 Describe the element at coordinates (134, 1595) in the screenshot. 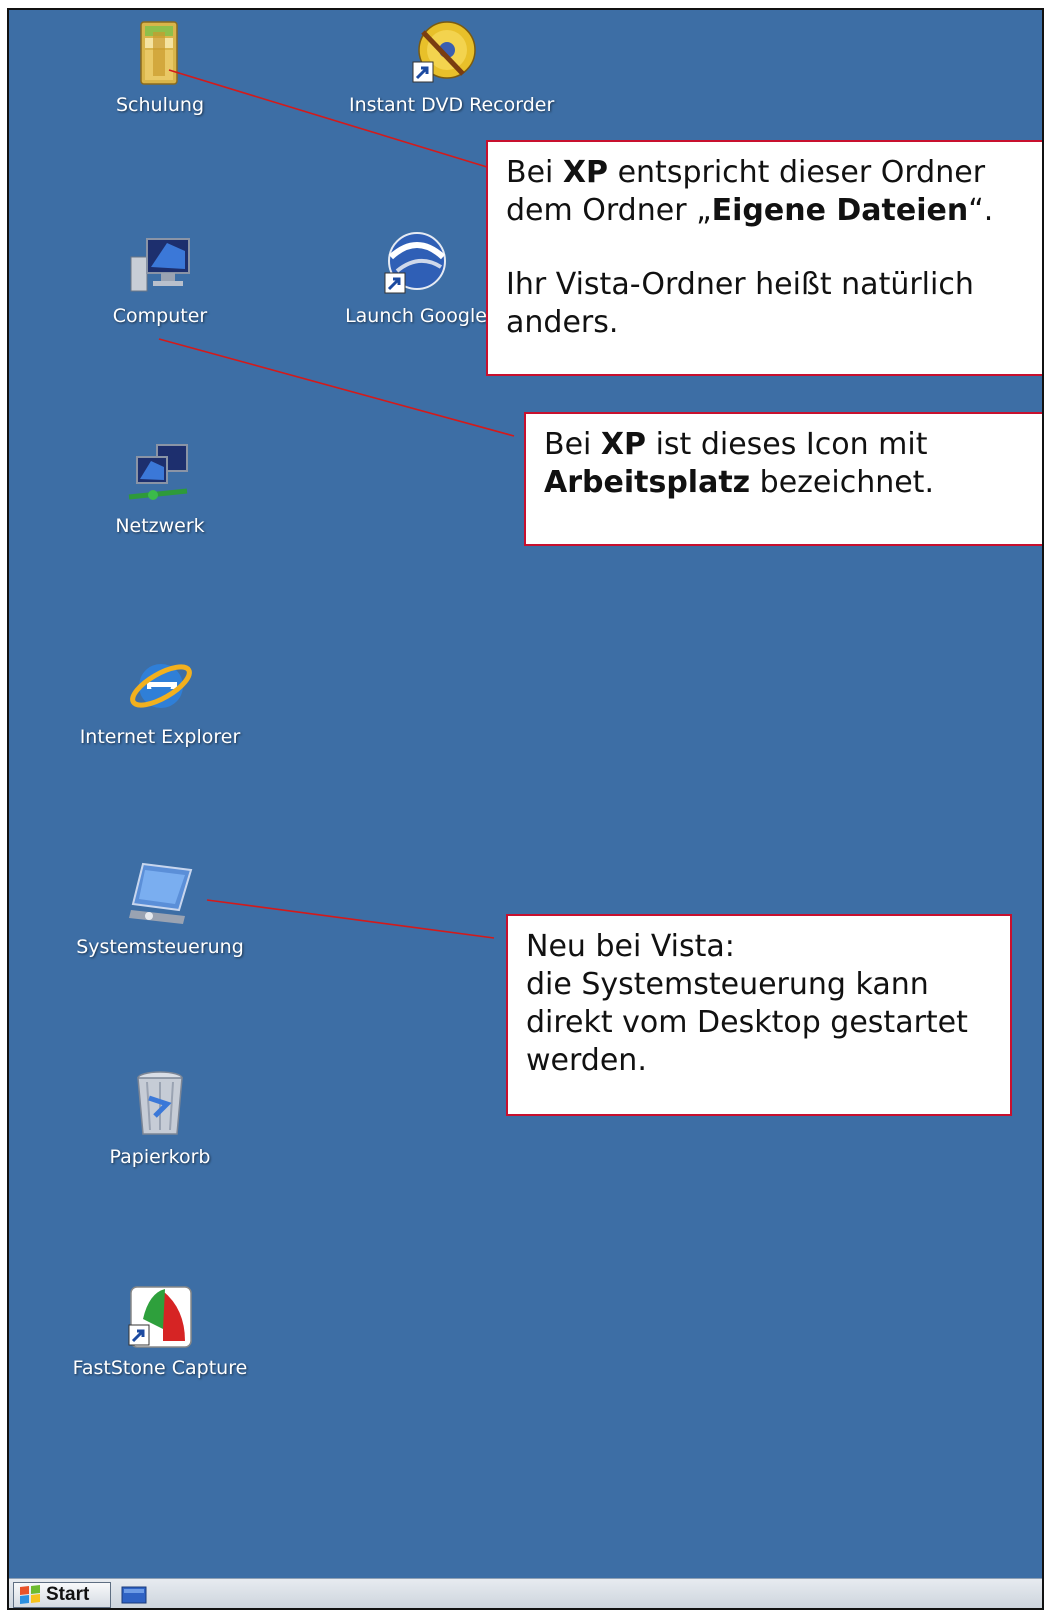

I see `show-desktop-icon` at that location.